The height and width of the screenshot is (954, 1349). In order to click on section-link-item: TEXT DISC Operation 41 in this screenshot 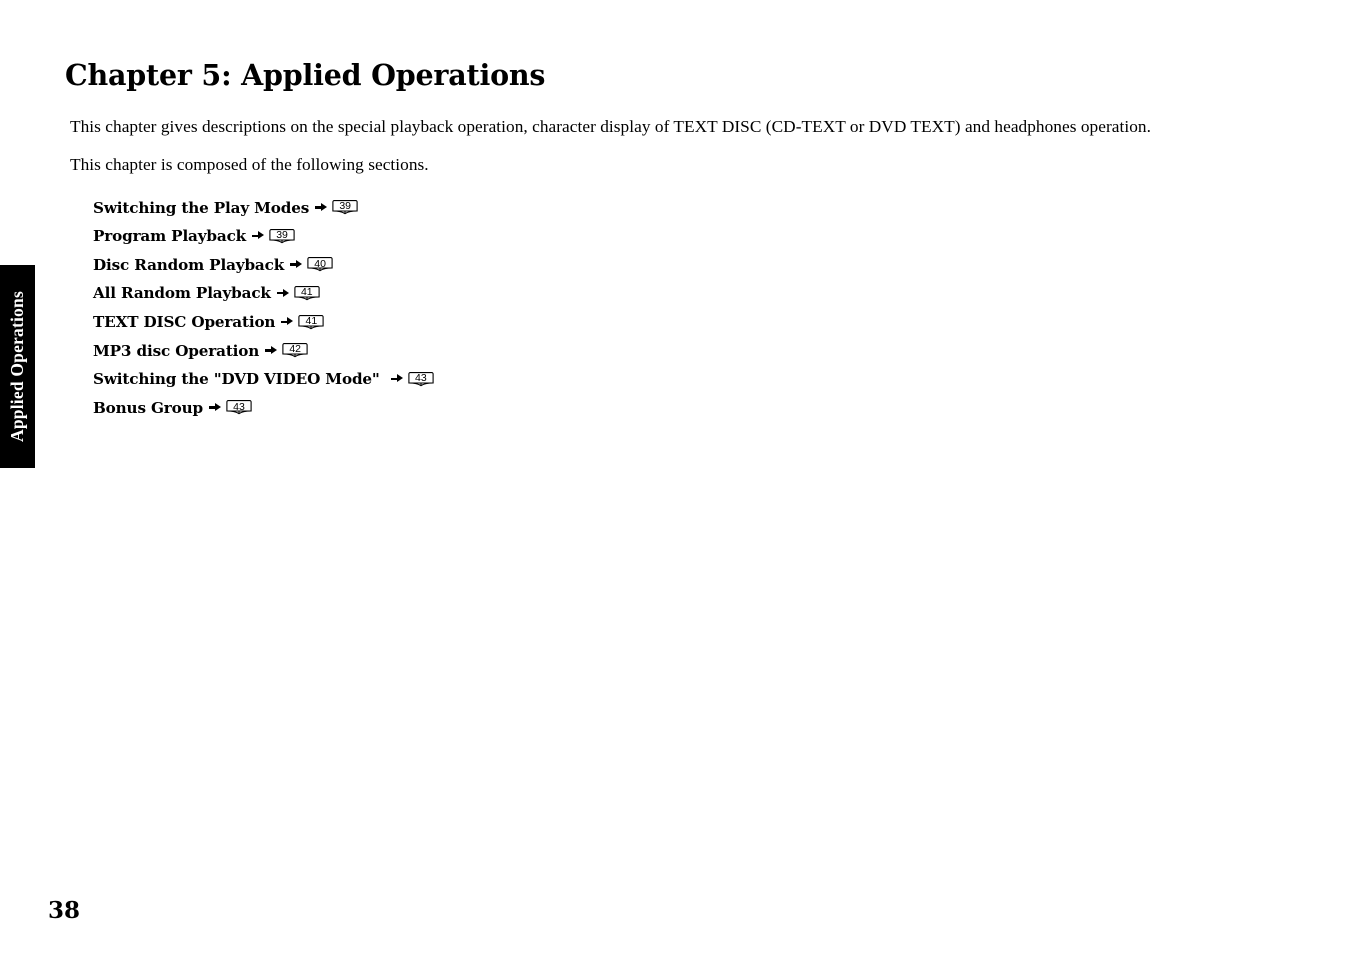, I will do `click(679, 322)`.